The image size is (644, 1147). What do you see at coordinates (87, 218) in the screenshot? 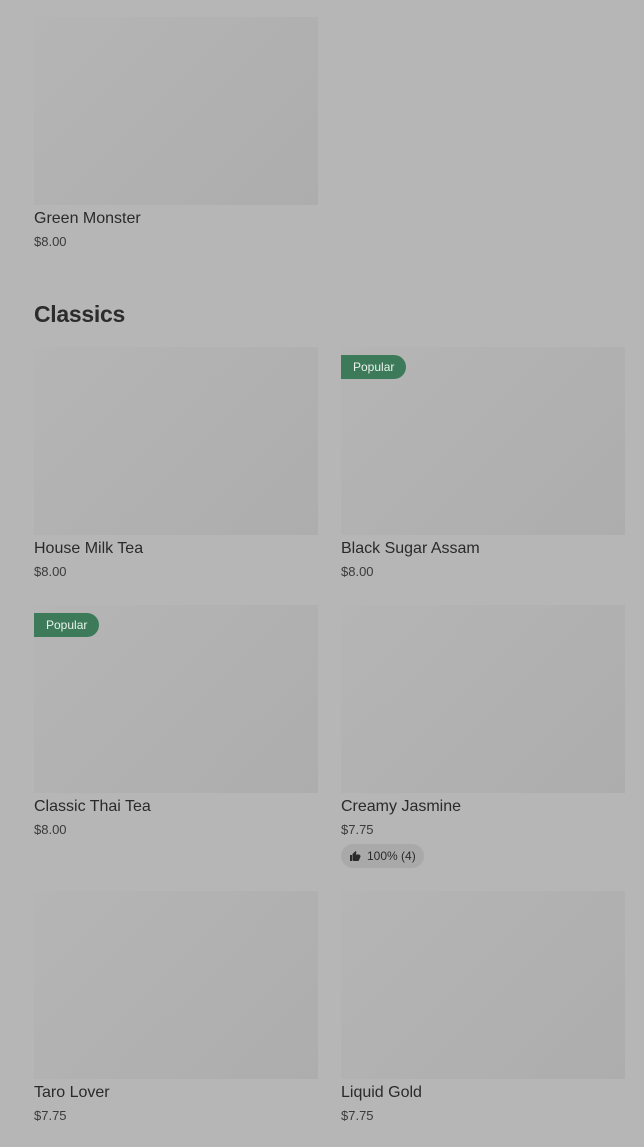
I see `item-name: Green Monster` at bounding box center [87, 218].